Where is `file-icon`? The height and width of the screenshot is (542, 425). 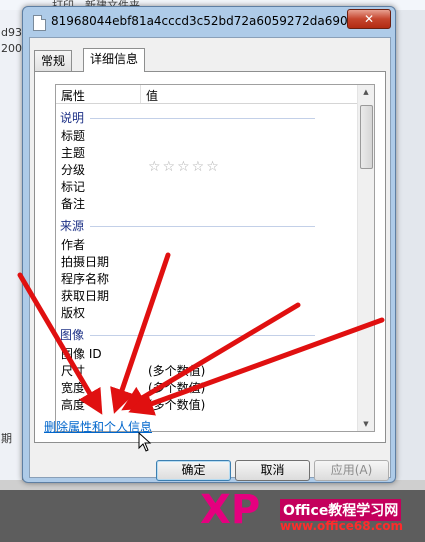
file-icon is located at coordinates (39, 23).